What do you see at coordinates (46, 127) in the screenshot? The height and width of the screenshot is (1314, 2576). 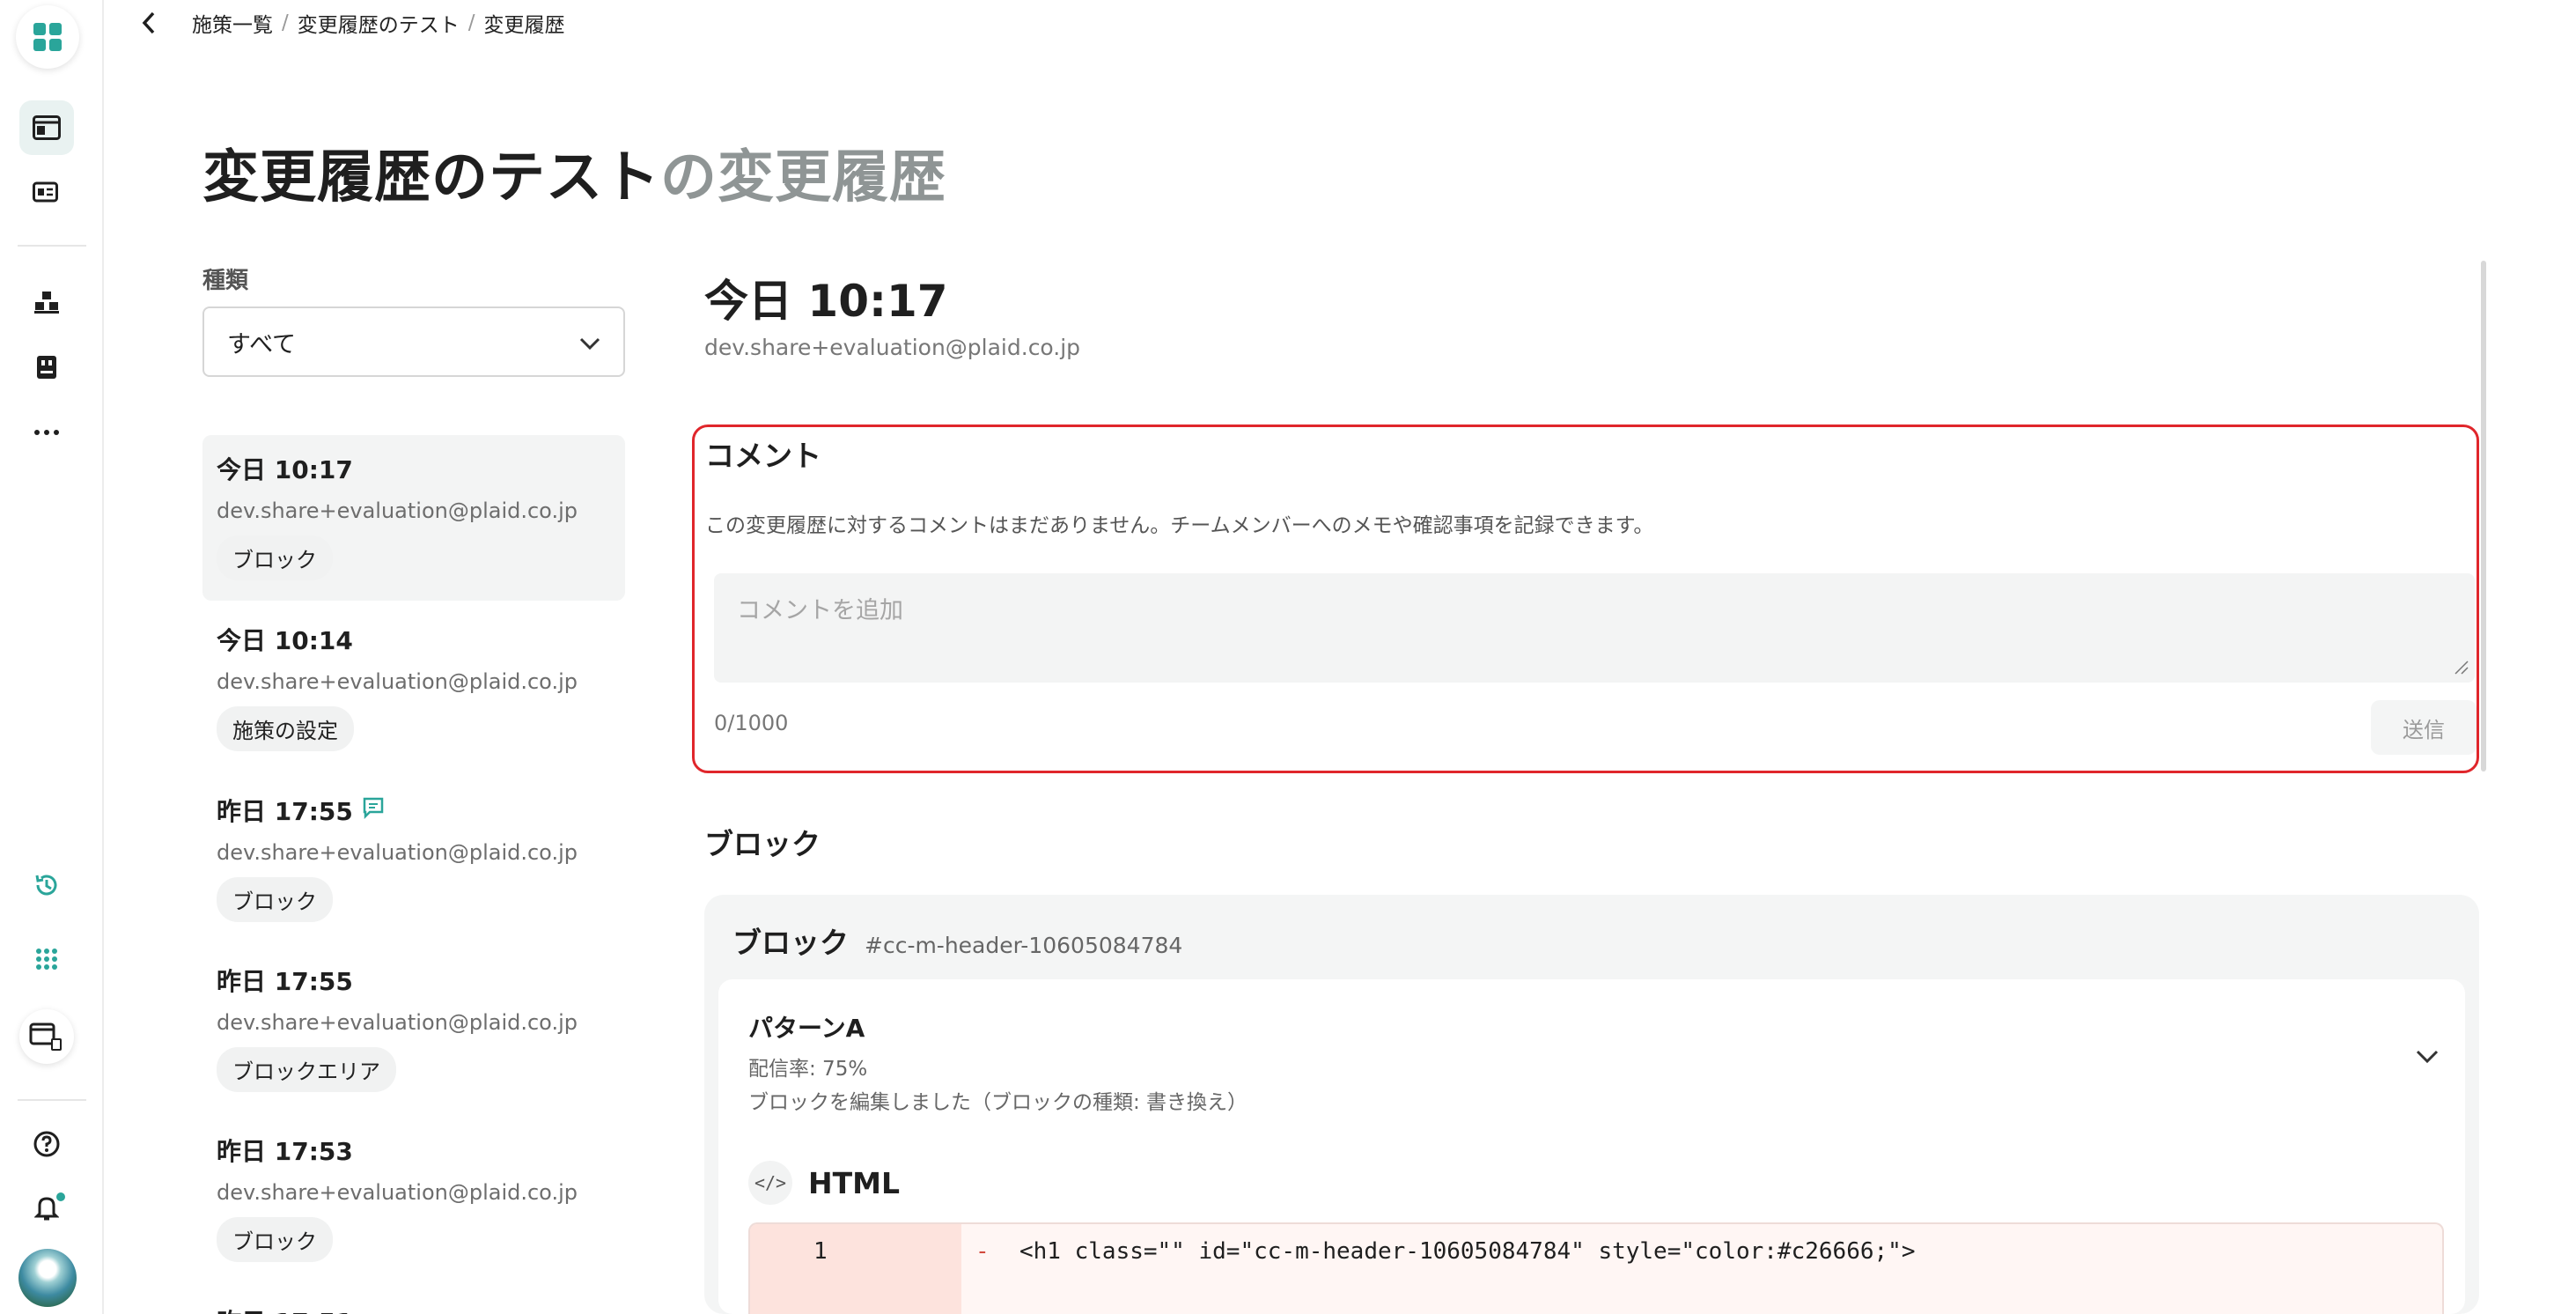 I see `campaign-list-icon` at bounding box center [46, 127].